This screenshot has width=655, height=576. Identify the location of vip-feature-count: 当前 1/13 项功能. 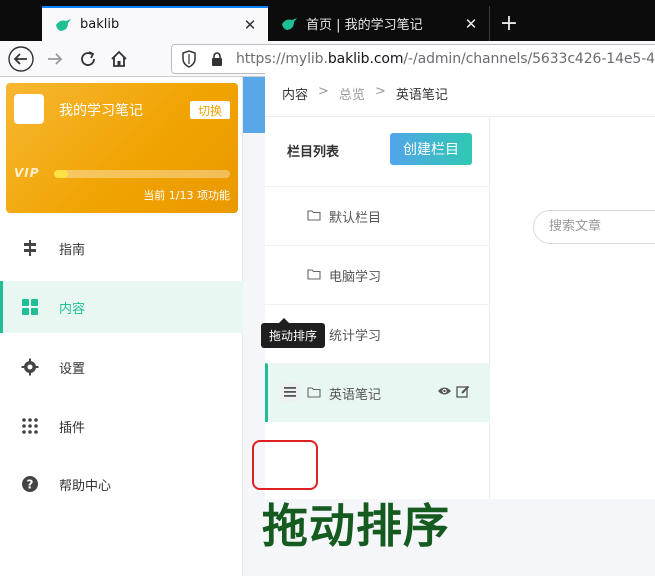
(186, 195).